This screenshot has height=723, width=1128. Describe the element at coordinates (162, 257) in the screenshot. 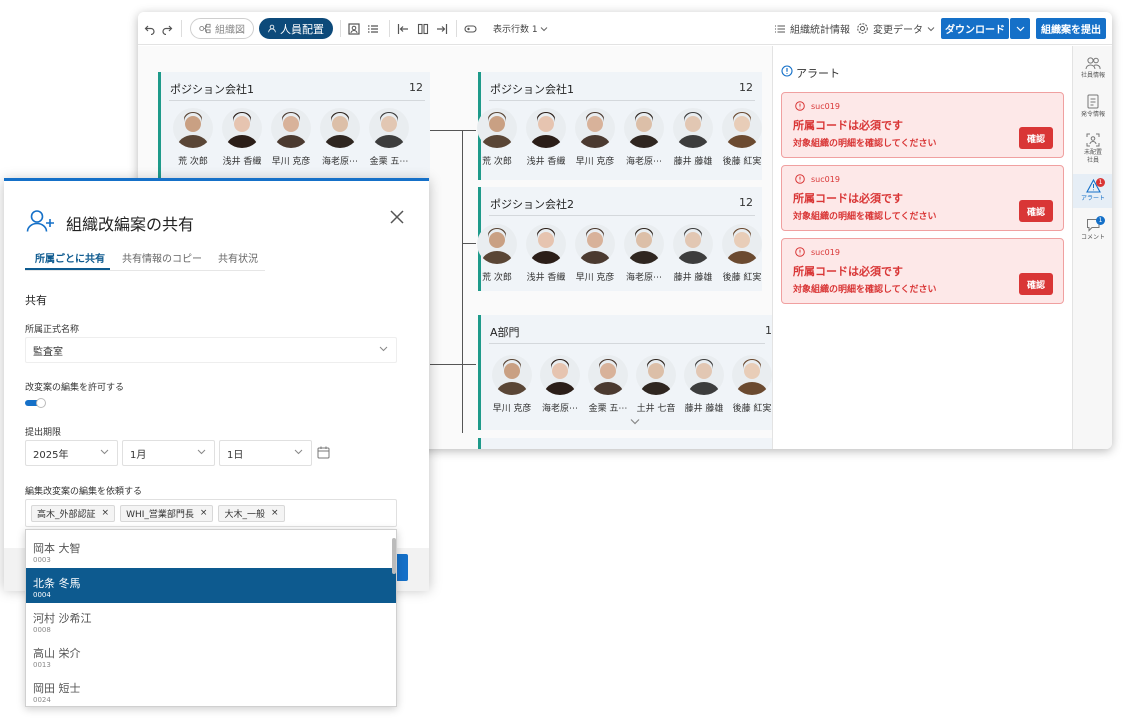

I see `tab-copy-share-info: 共有情報のコピー` at that location.